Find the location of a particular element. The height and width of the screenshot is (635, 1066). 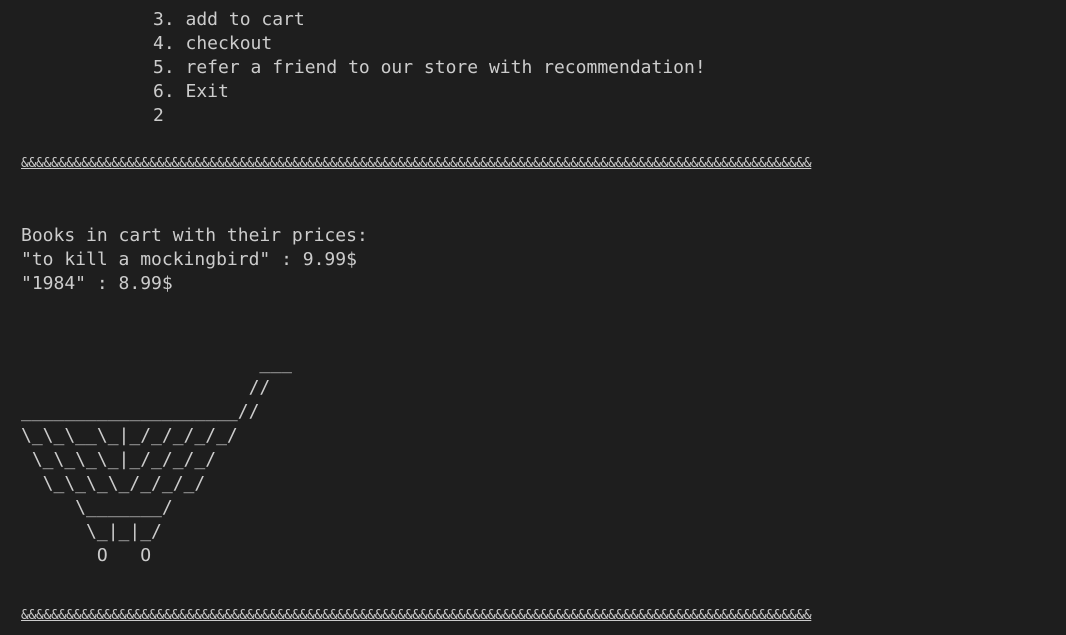

menu-option-exit: 6. Exit is located at coordinates (191, 91).